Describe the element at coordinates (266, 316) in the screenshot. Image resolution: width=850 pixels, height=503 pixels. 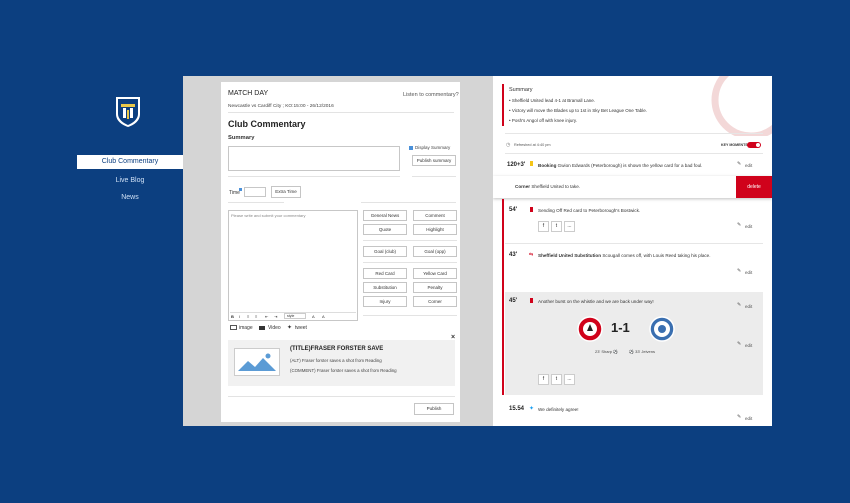
I see `outdent-icon: ⇤` at that location.